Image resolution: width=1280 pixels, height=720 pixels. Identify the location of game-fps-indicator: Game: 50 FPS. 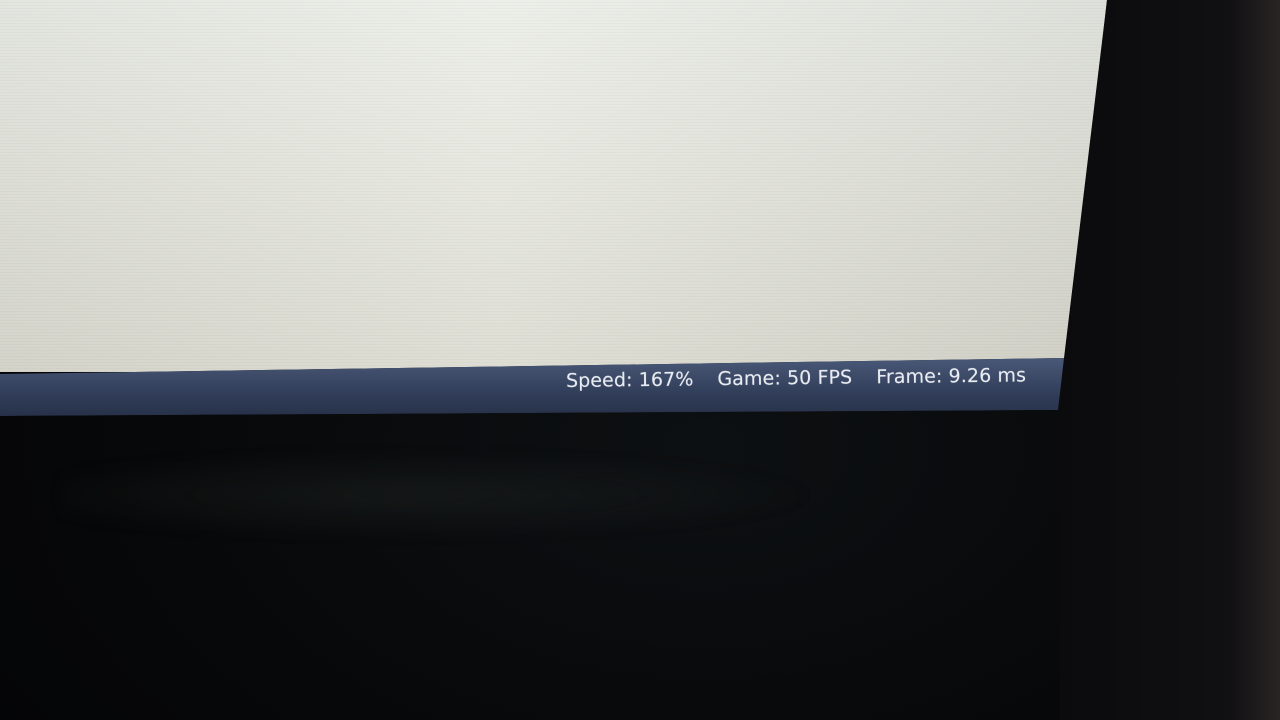
(785, 378).